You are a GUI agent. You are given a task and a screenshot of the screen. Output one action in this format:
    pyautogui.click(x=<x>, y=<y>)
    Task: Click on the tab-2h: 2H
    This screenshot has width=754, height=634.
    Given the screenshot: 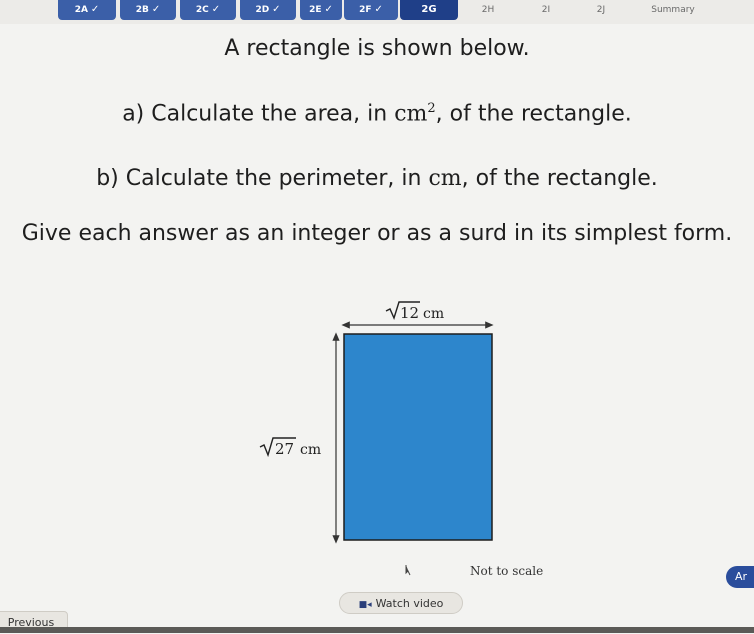 What is the action you would take?
    pyautogui.click(x=488, y=10)
    